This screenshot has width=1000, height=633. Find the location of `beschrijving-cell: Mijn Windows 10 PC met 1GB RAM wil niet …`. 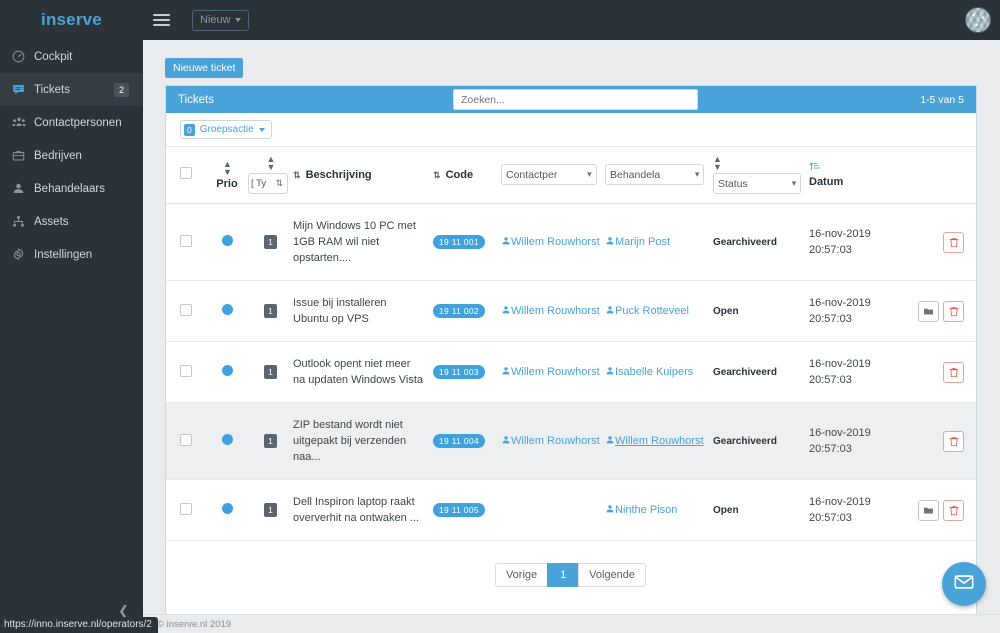

beschrijving-cell: Mijn Windows 10 PC met 1GB RAM wil niet … is located at coordinates (363, 242).